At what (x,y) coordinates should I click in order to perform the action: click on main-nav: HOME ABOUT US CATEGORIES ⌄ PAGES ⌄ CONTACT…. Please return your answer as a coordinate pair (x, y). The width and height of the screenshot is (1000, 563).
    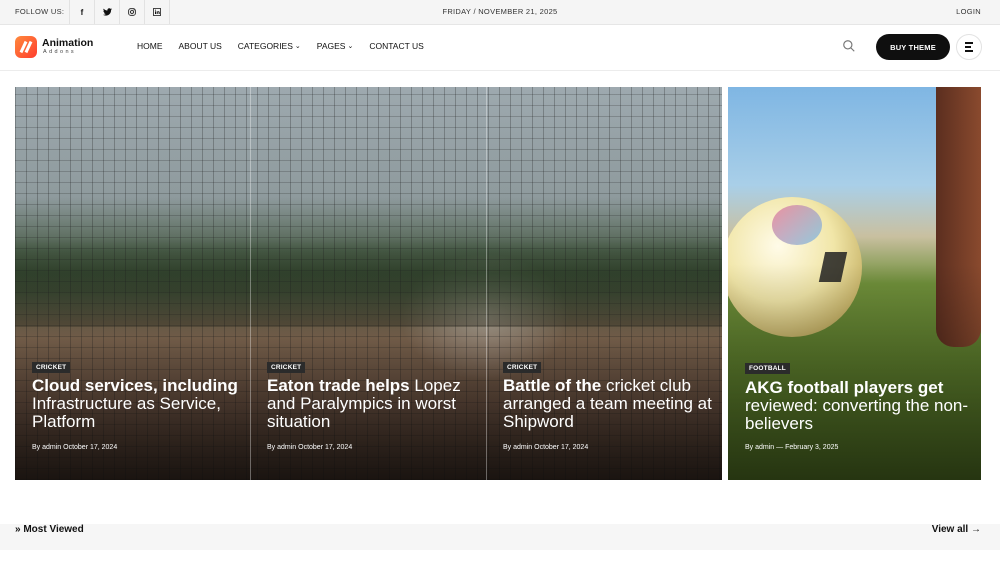
    Looking at the image, I should click on (288, 46).